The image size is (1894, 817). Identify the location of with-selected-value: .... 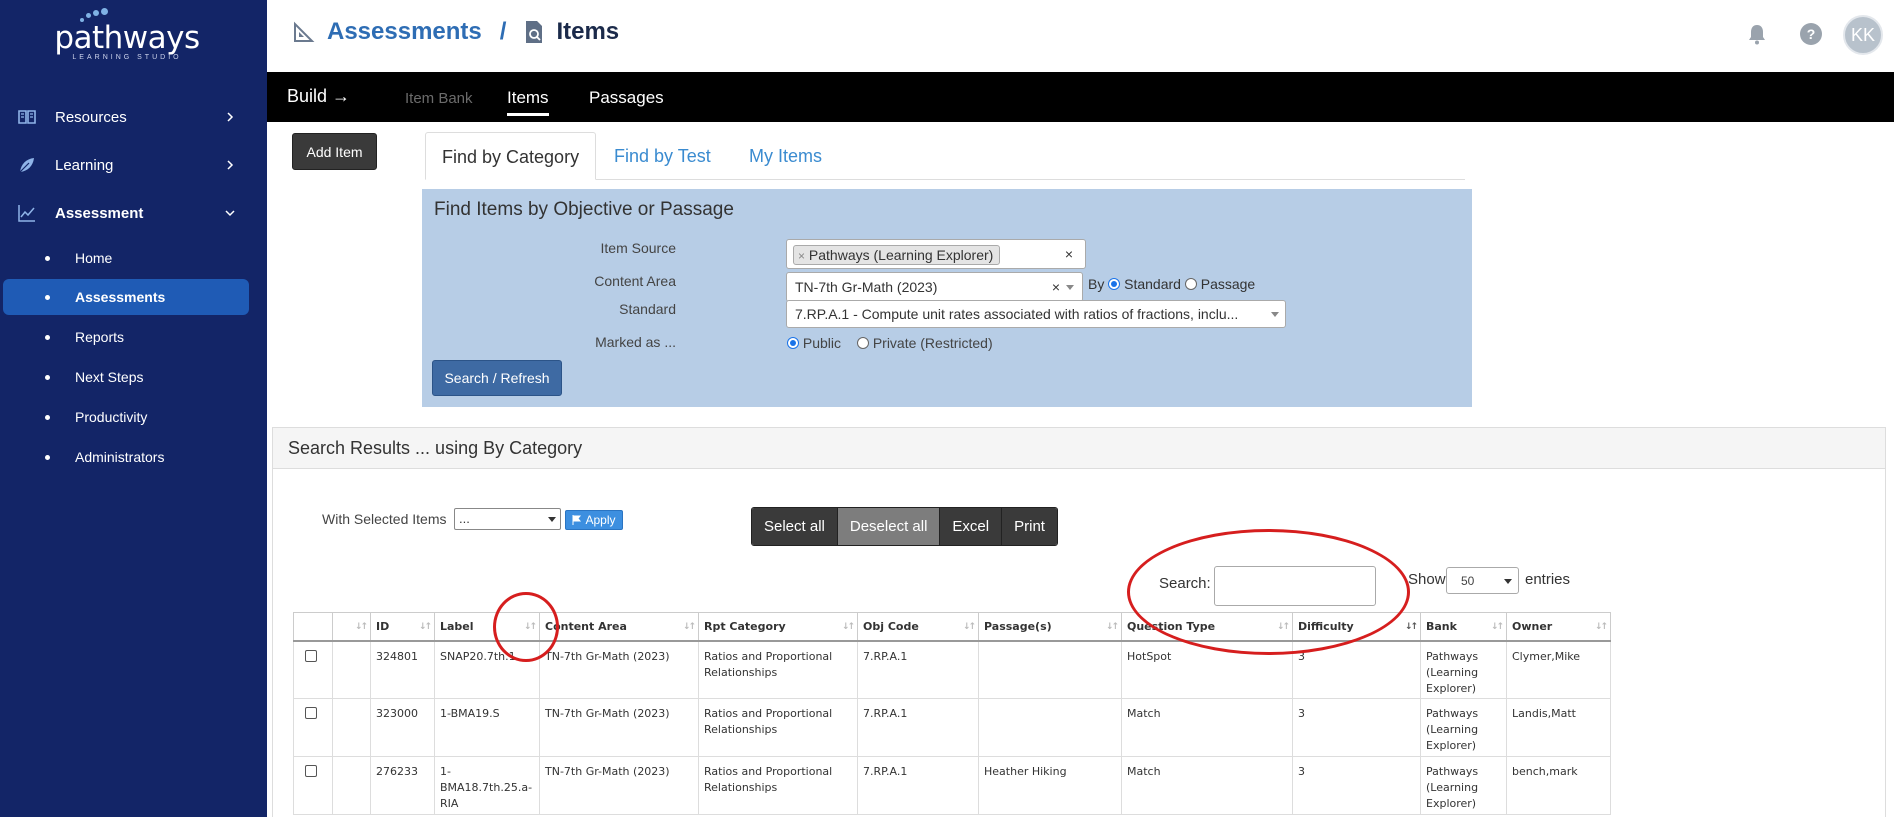
(464, 518).